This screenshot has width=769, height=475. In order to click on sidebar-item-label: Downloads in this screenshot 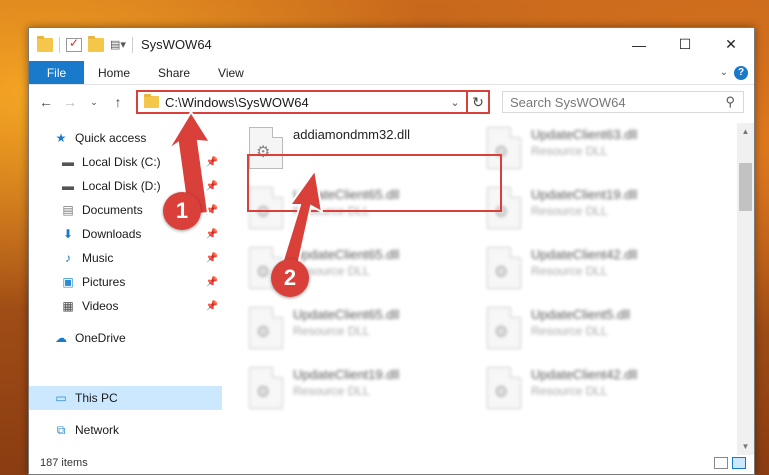, I will do `click(112, 234)`.